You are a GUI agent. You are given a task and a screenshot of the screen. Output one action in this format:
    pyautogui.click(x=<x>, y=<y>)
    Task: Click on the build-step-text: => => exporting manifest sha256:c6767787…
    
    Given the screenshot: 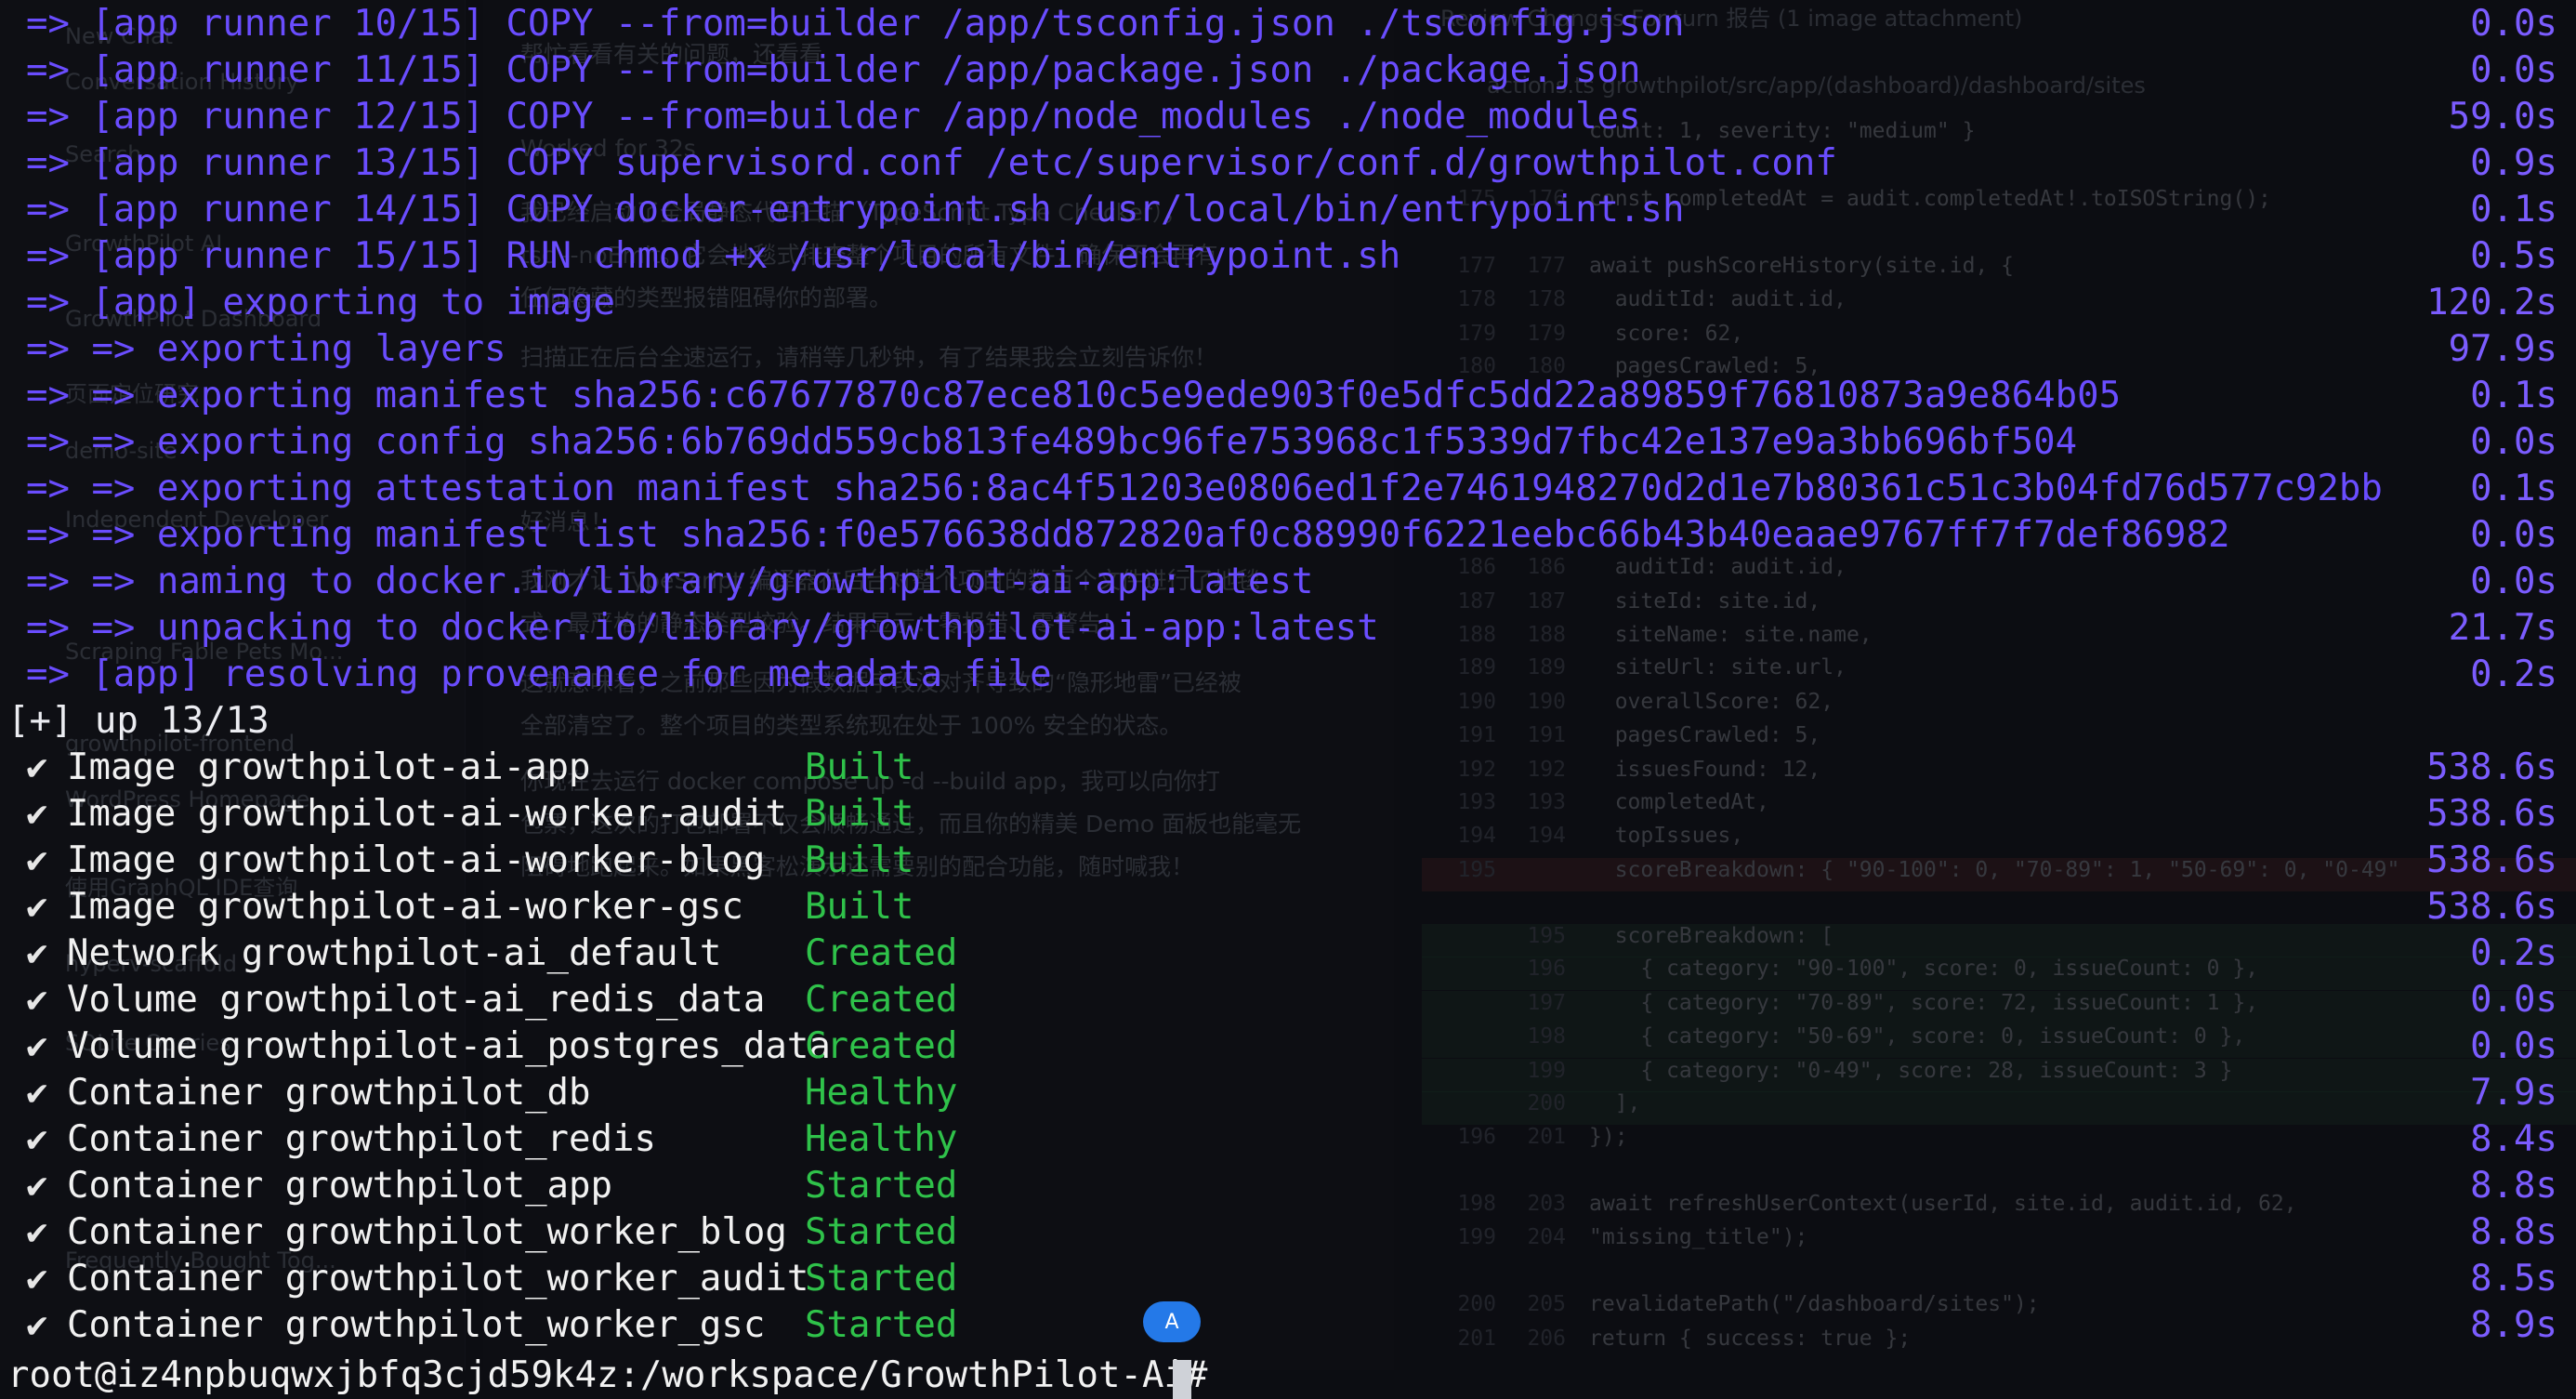 What is the action you would take?
    pyautogui.click(x=1074, y=395)
    